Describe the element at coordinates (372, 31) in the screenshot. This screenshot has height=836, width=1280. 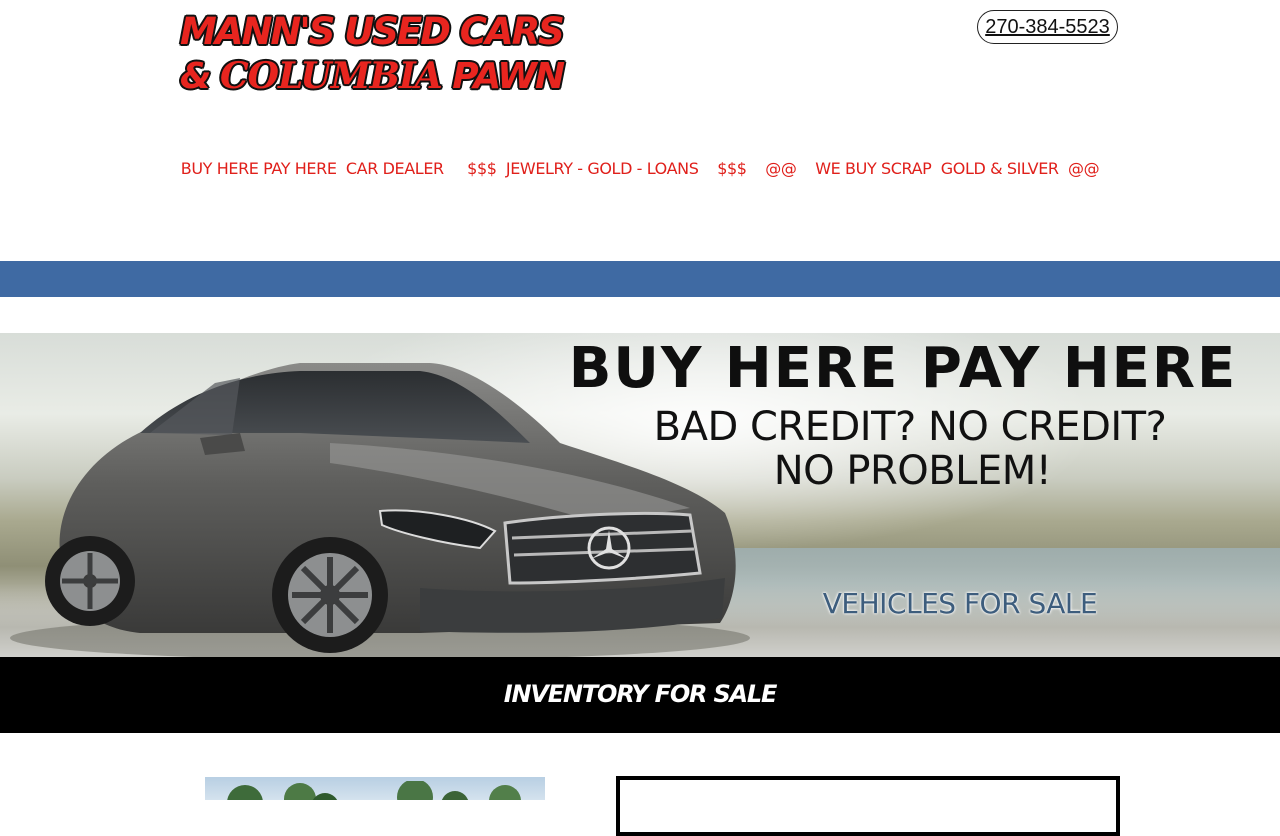
I see `logo-line-1: MANN'S USED CARS` at that location.